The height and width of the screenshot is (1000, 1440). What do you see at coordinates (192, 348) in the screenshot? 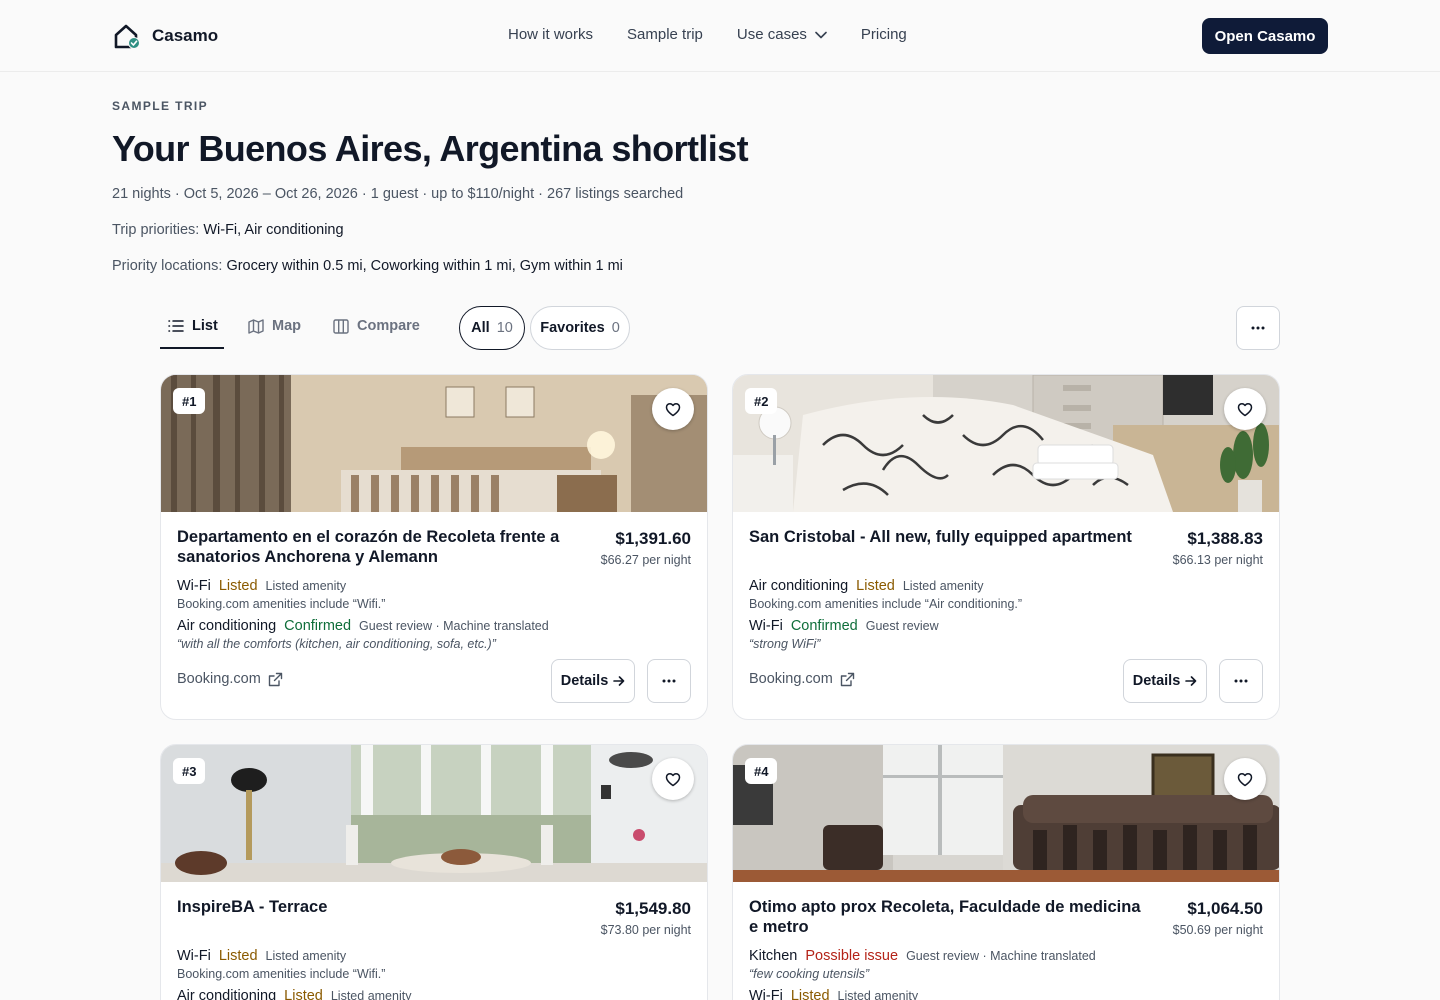
I see `active-tab-underline` at bounding box center [192, 348].